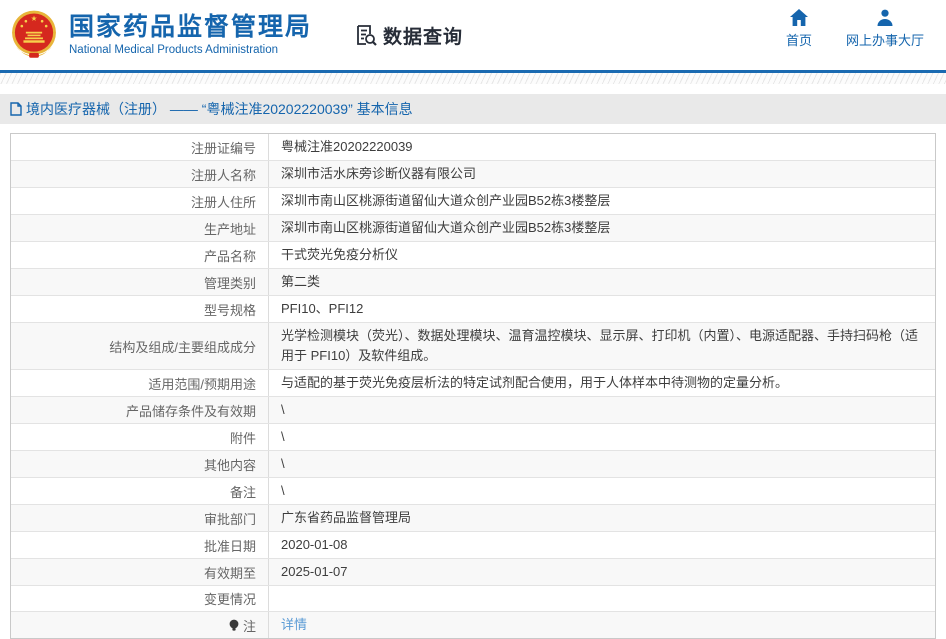 Image resolution: width=946 pixels, height=639 pixels. Describe the element at coordinates (602, 572) in the screenshot. I see `row-value: 2025-01-07` at that location.